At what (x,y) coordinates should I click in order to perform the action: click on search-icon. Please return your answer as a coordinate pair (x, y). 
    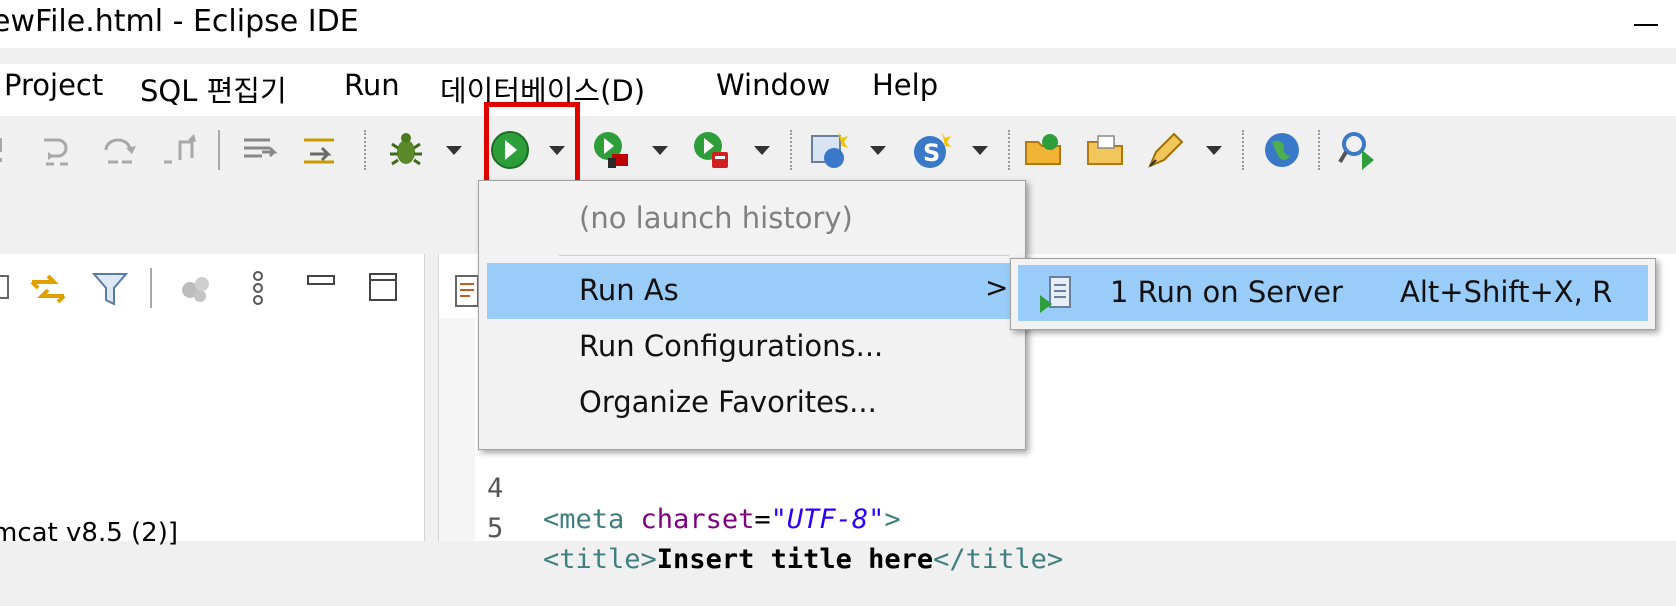
    Looking at the image, I should click on (1358, 150).